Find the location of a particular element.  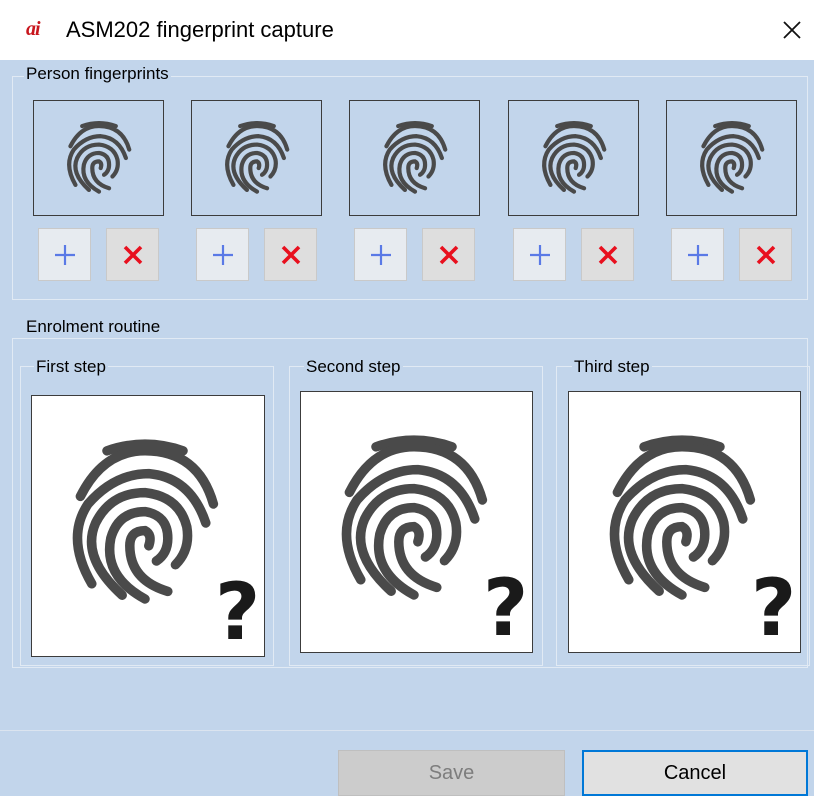

close-button is located at coordinates (792, 30).